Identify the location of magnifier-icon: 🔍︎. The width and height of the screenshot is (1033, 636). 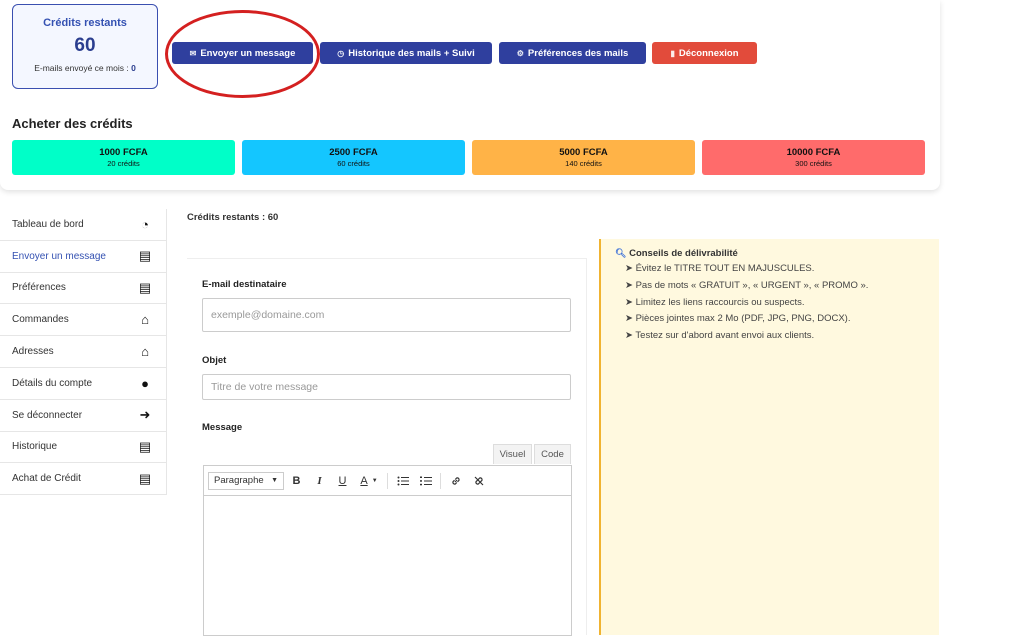
(621, 253).